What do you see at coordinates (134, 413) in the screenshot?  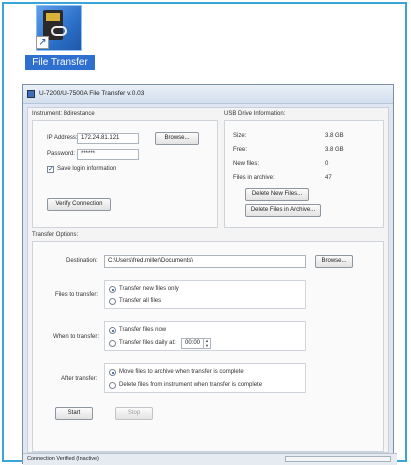 I see `stop-button: Stop` at bounding box center [134, 413].